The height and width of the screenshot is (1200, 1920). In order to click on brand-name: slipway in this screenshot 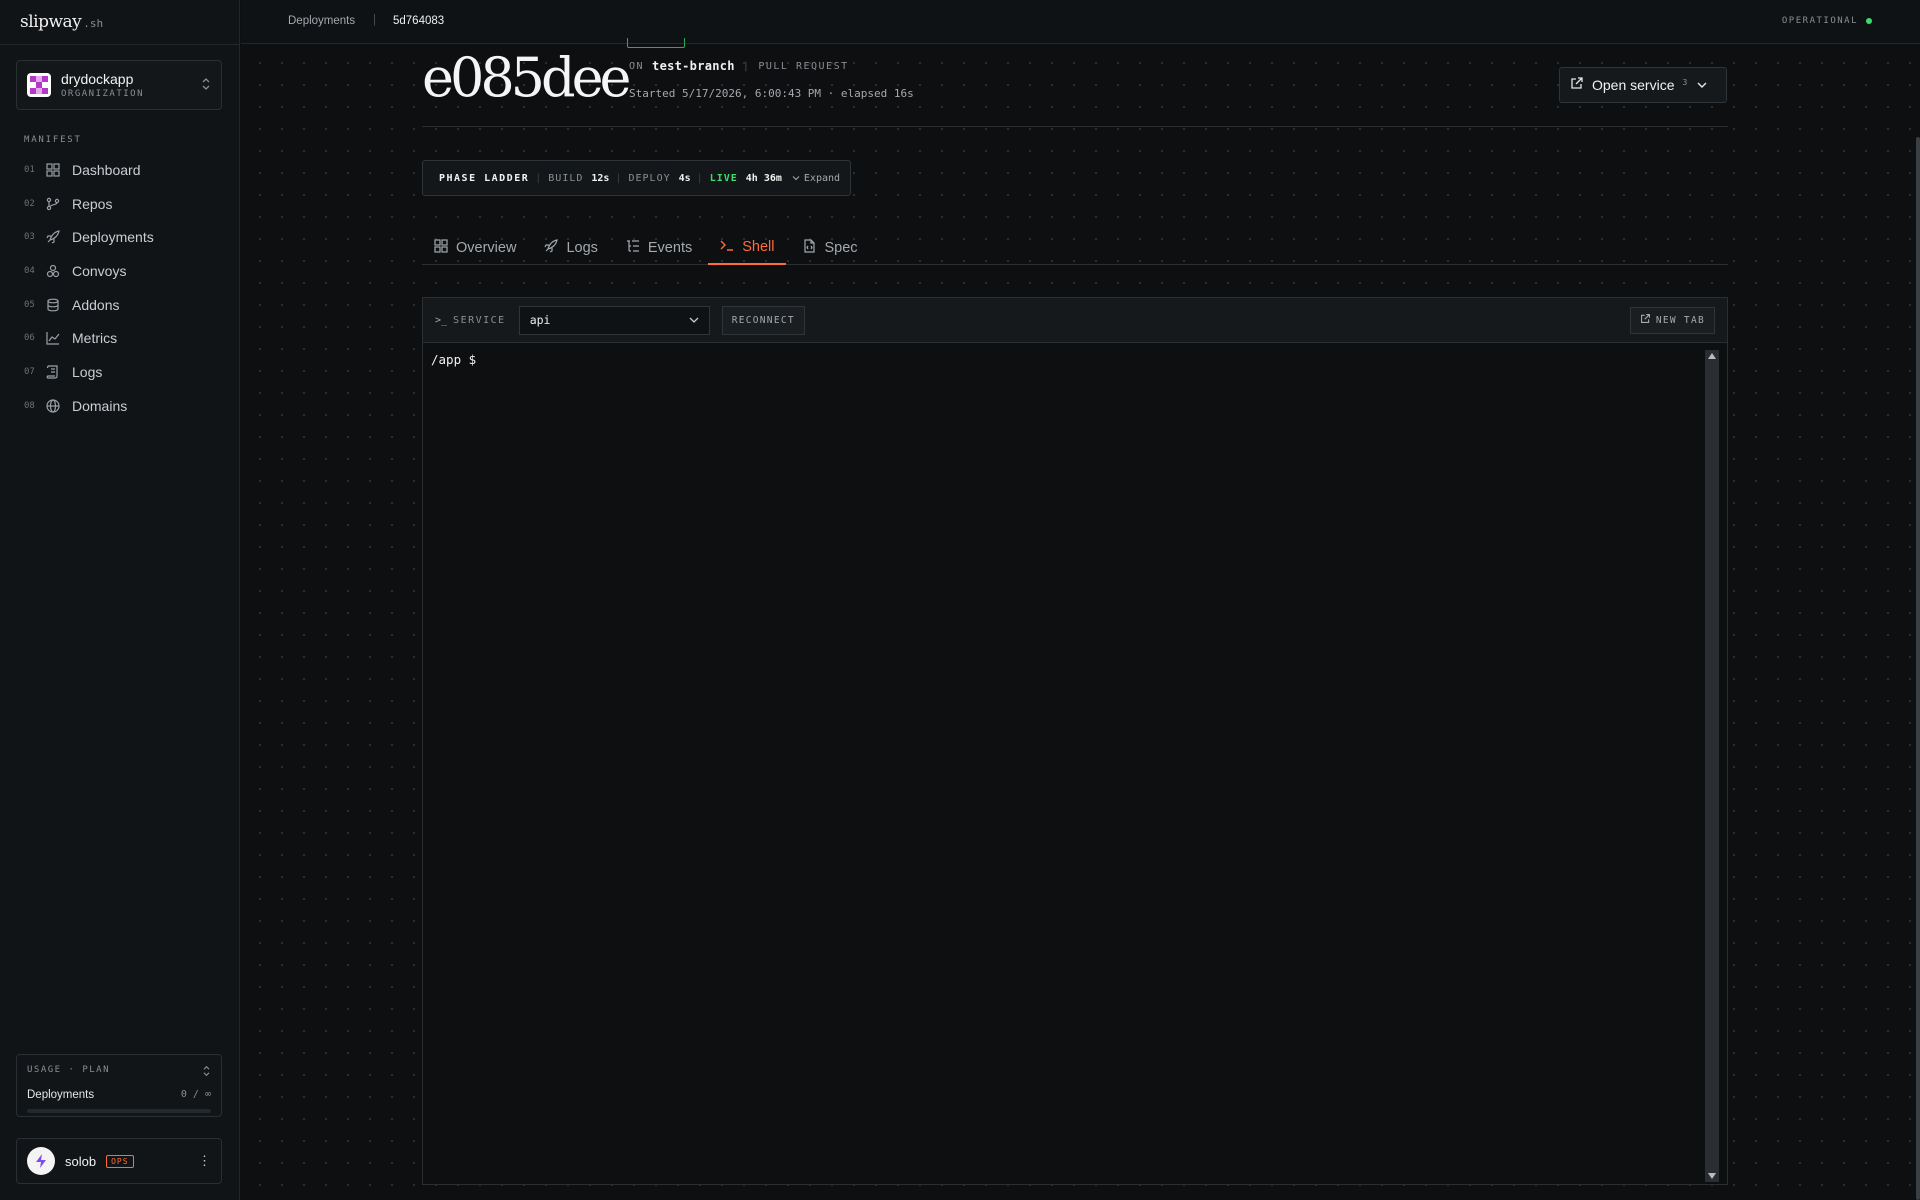, I will do `click(51, 22)`.